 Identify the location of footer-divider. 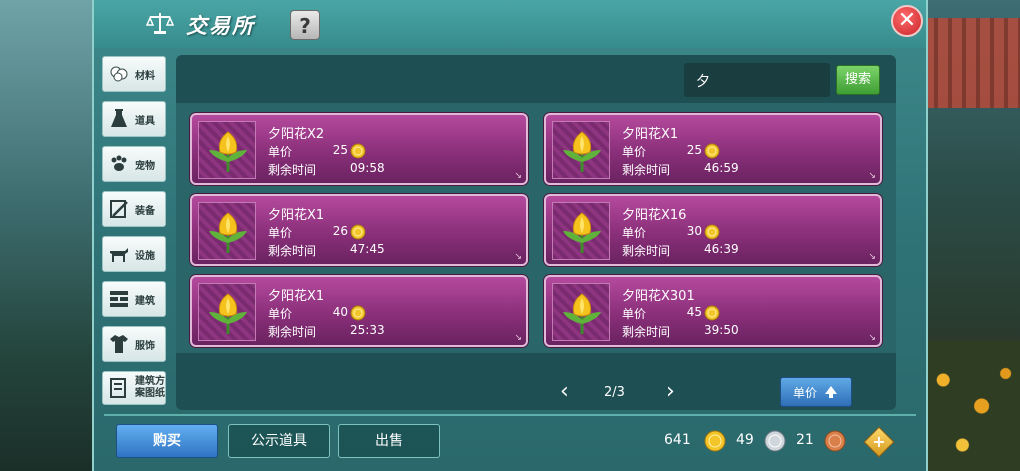
(510, 415).